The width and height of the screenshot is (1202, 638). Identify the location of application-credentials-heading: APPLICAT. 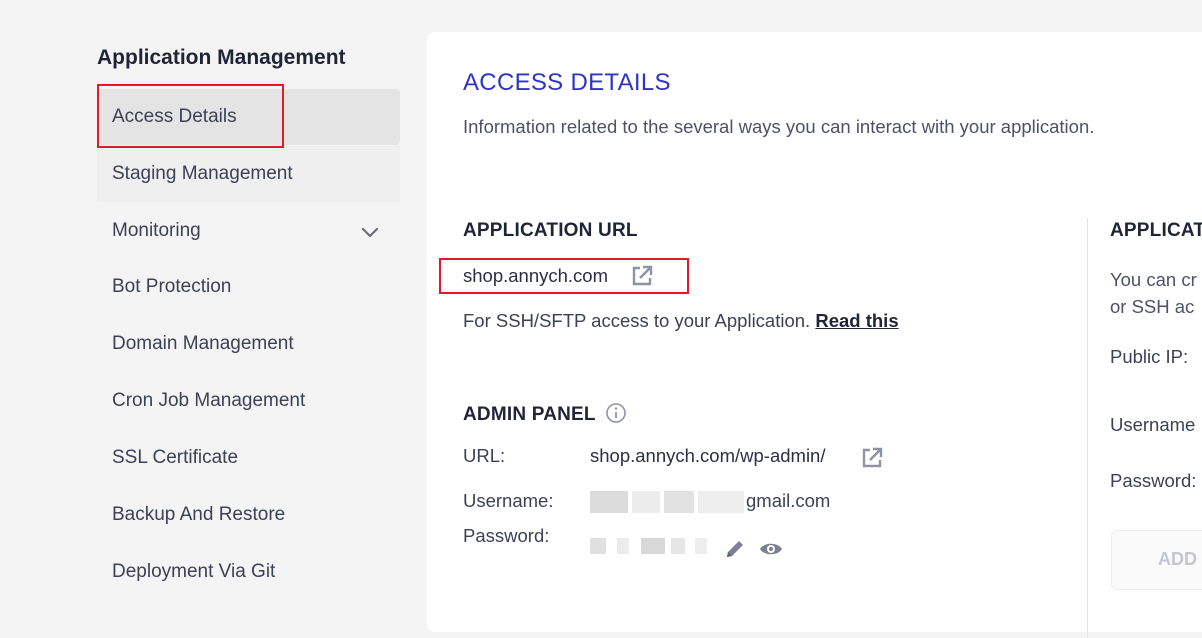
(1156, 230).